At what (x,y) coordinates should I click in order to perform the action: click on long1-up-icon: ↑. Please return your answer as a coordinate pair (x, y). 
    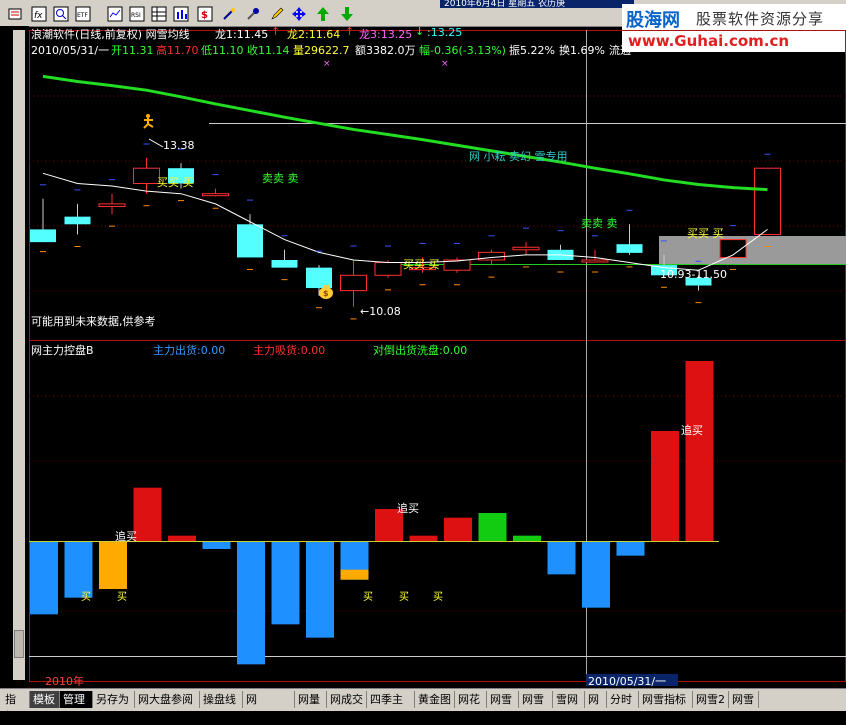
    Looking at the image, I should click on (276, 31).